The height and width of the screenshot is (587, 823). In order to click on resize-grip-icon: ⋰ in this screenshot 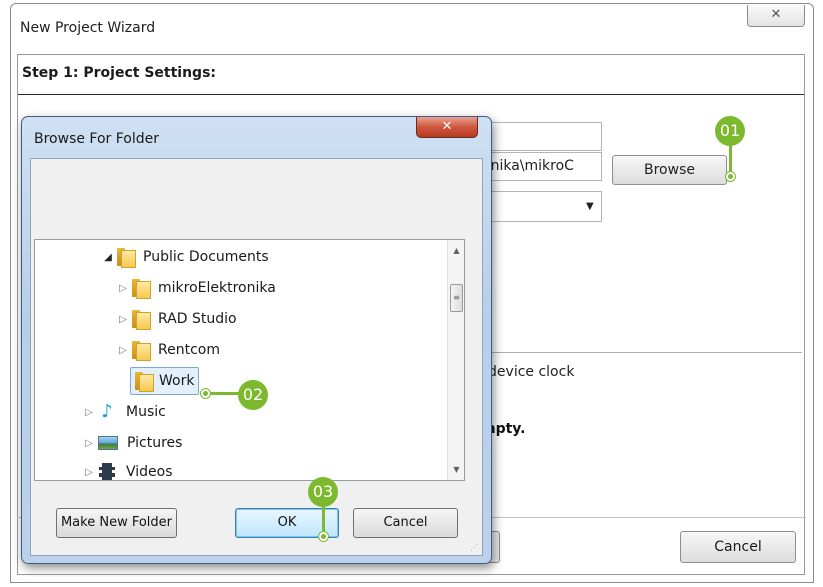, I will do `click(475, 548)`.